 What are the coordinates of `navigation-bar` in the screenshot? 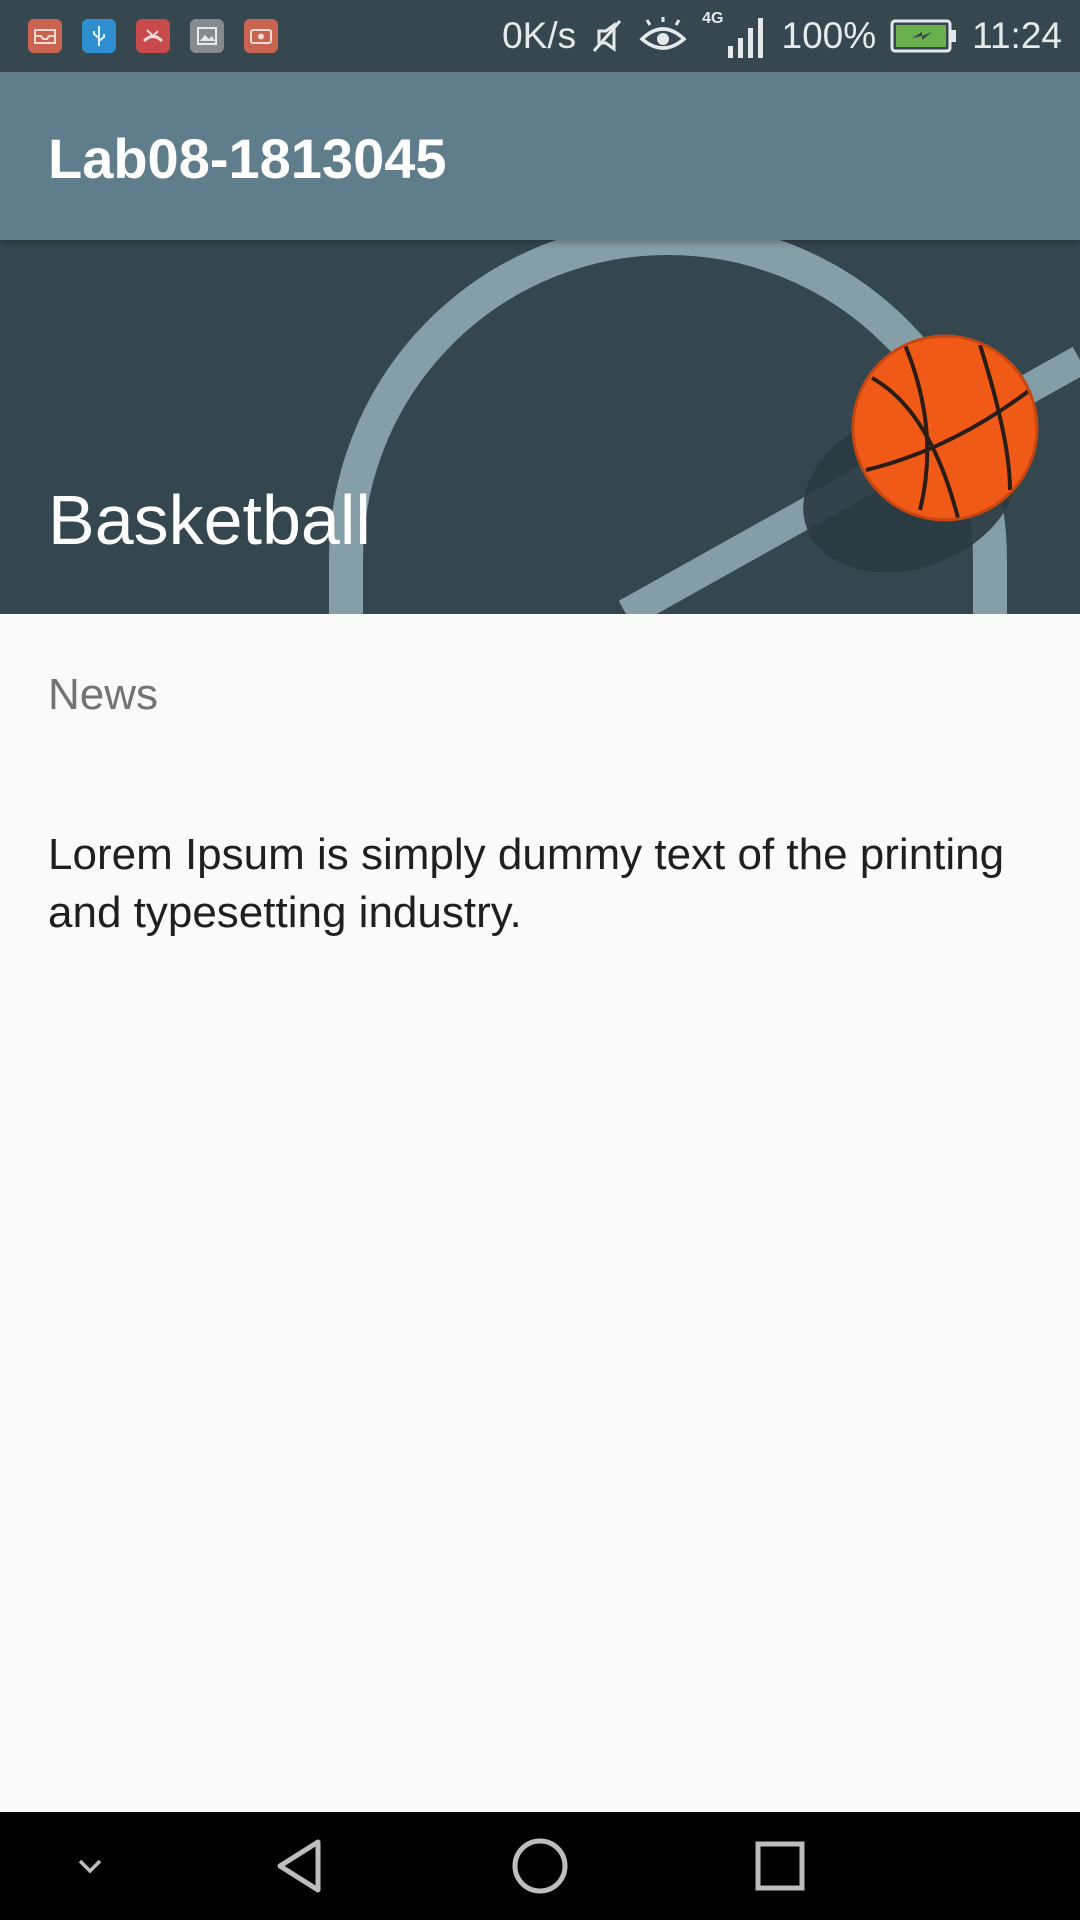 It's located at (540, 1866).